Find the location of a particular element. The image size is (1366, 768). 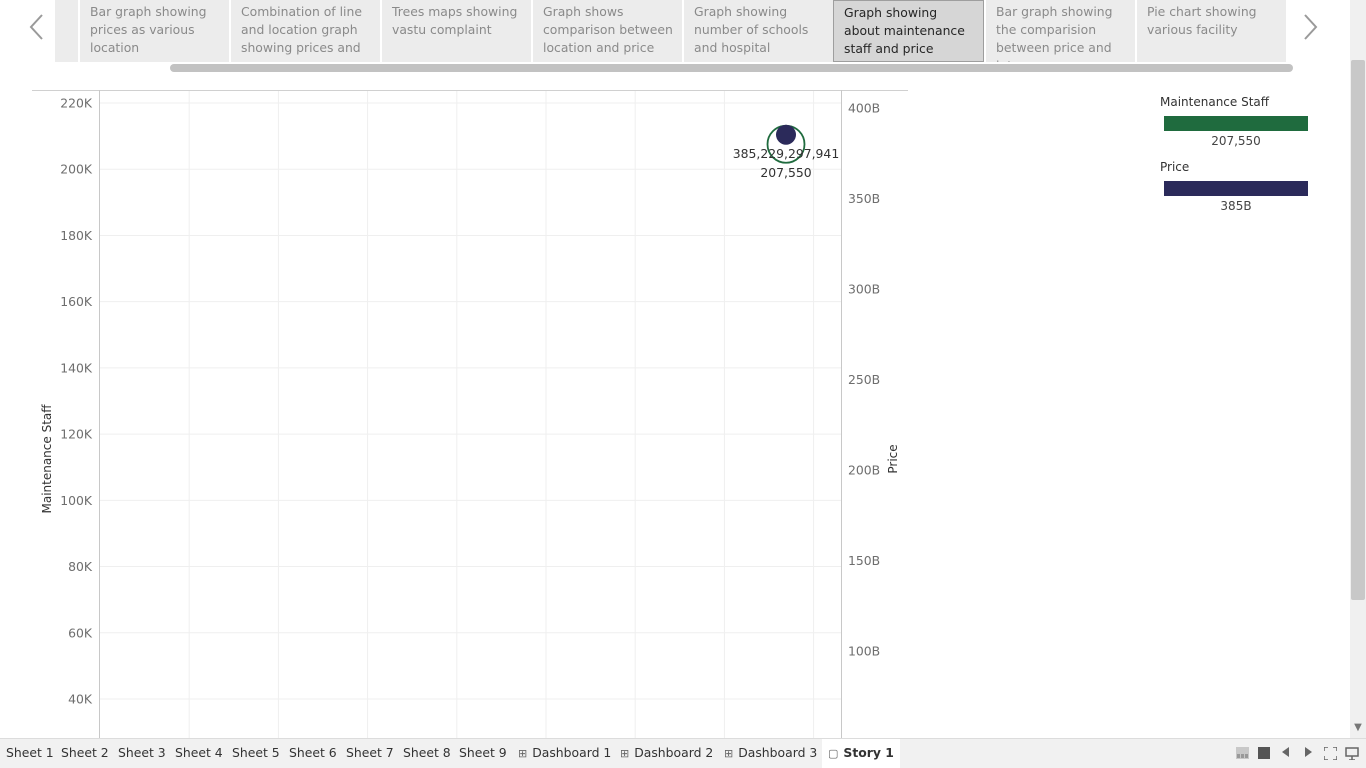

tab-label: Sheet 7 is located at coordinates (370, 752).